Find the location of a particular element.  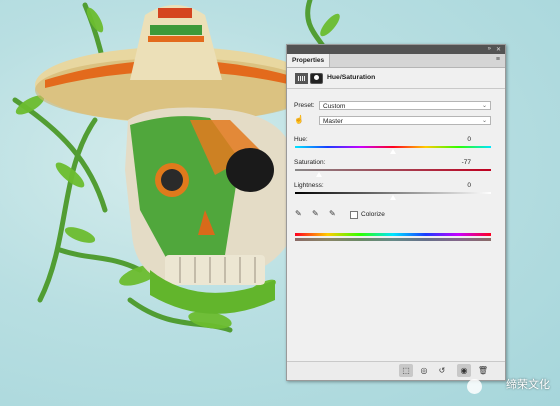

eyedropper-plus-icon: ✎ is located at coordinates (315, 213).